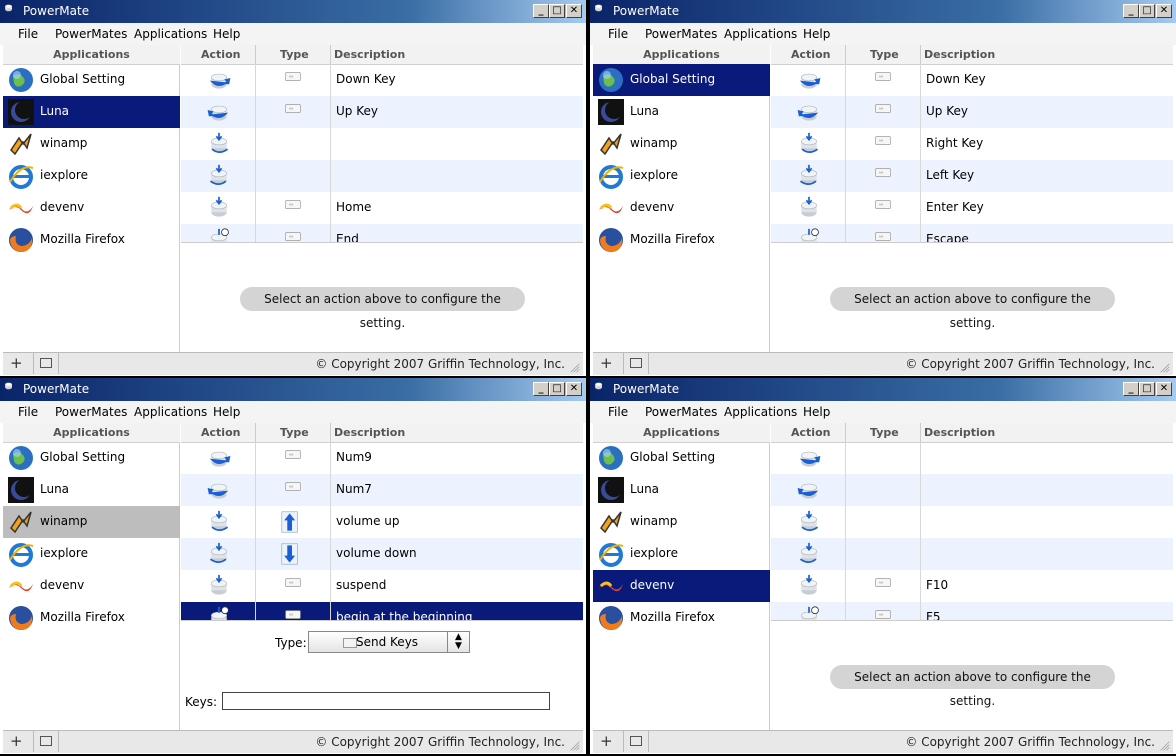 The width and height of the screenshot is (1176, 756). Describe the element at coordinates (972, 144) in the screenshot. I see `action-row: Alt Right Key` at that location.